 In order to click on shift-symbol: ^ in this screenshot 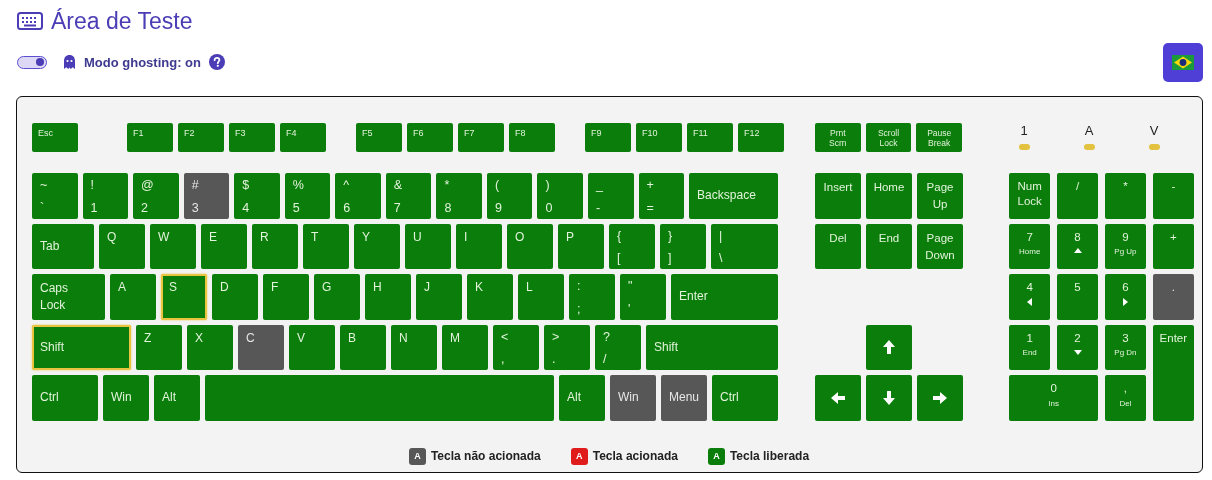, I will do `click(347, 185)`.